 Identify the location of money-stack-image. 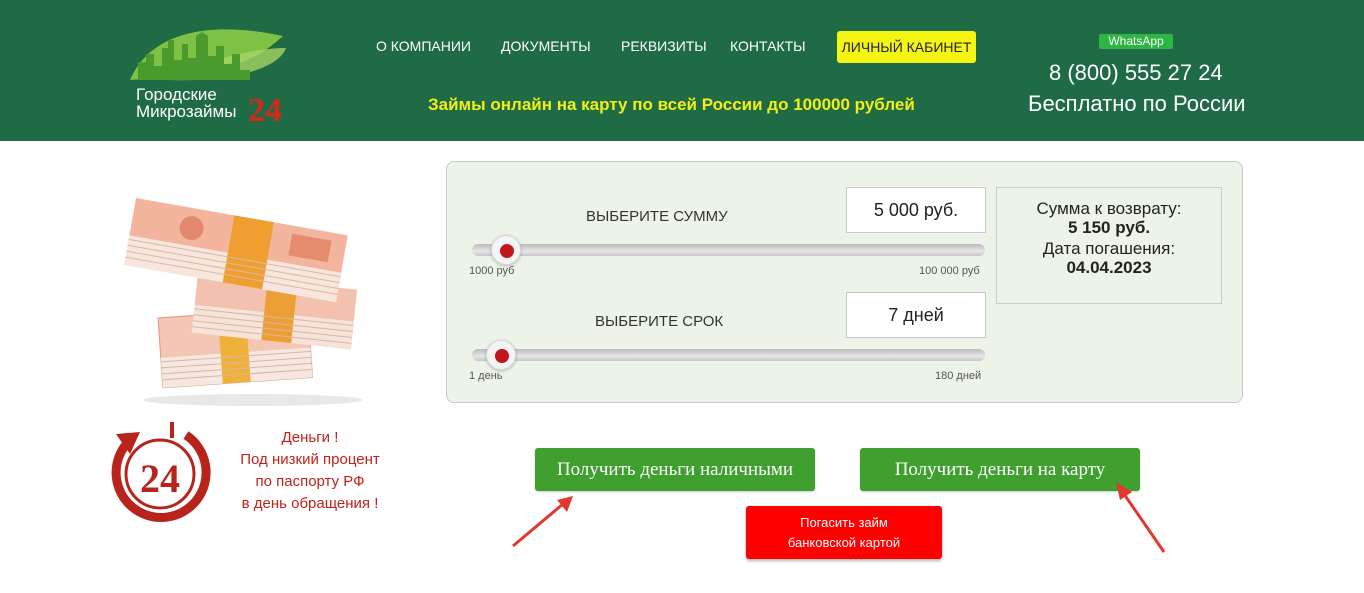
(253, 293).